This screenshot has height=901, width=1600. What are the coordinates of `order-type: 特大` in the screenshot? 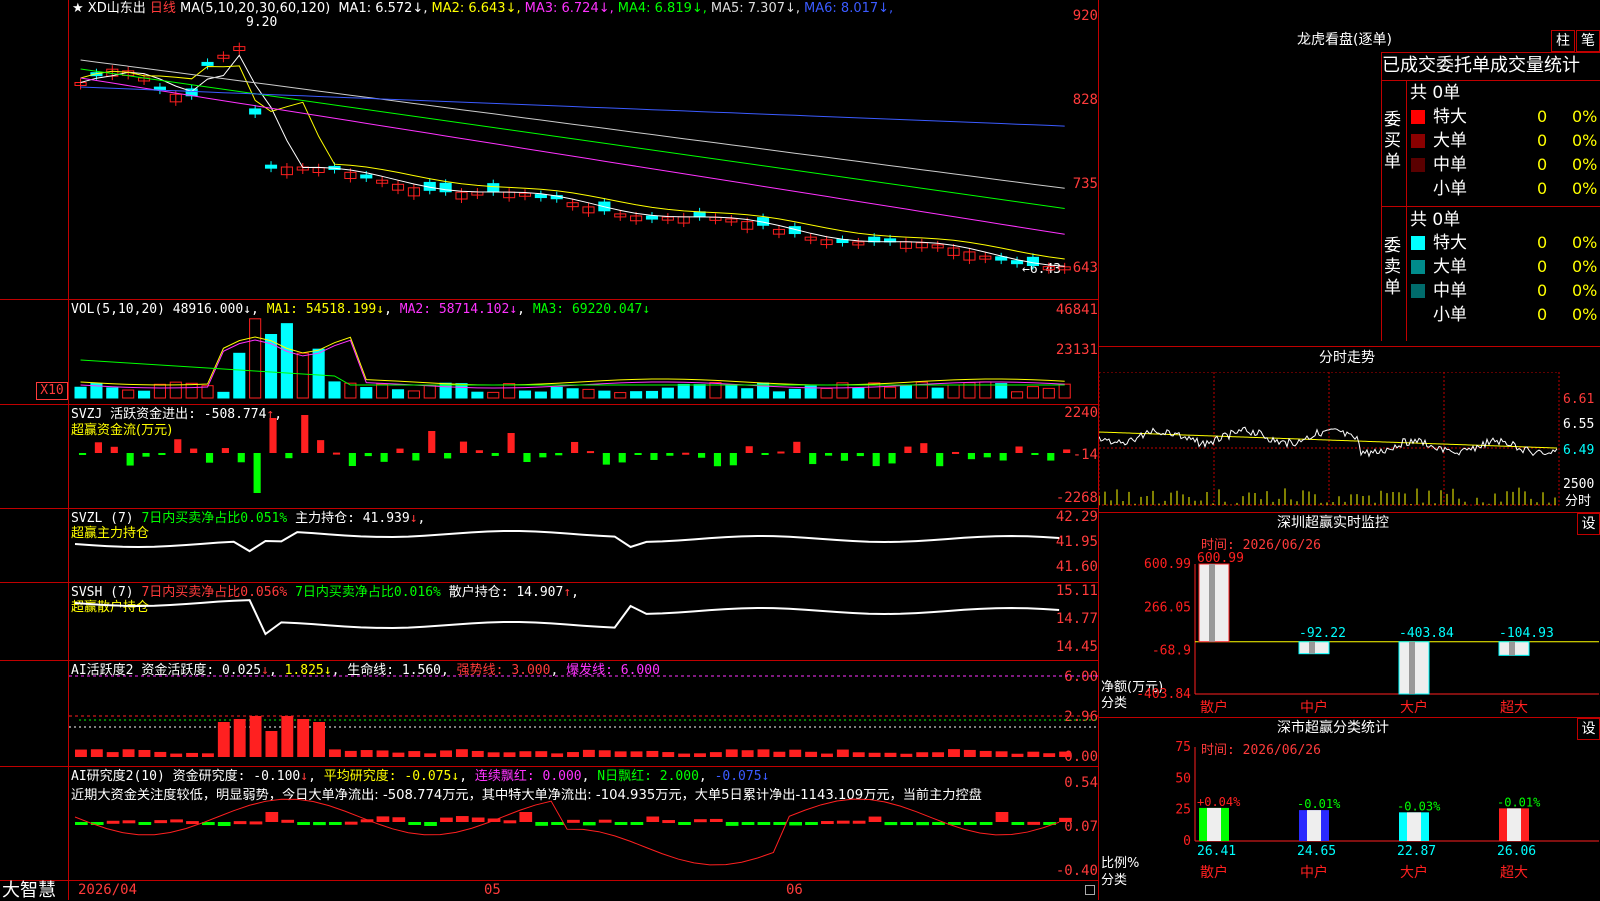 It's located at (1450, 243).